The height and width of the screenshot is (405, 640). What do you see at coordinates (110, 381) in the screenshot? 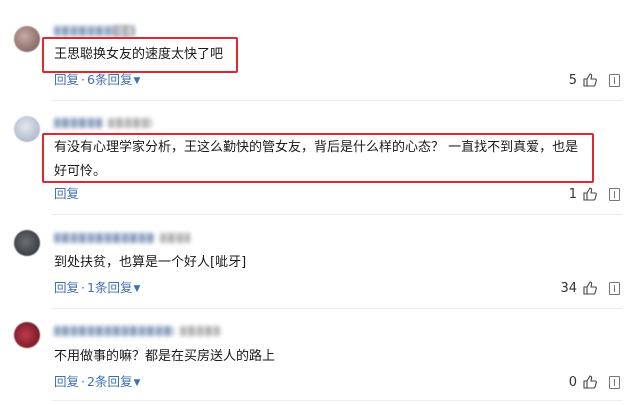
I see `replies-count-label: 2条回复` at bounding box center [110, 381].